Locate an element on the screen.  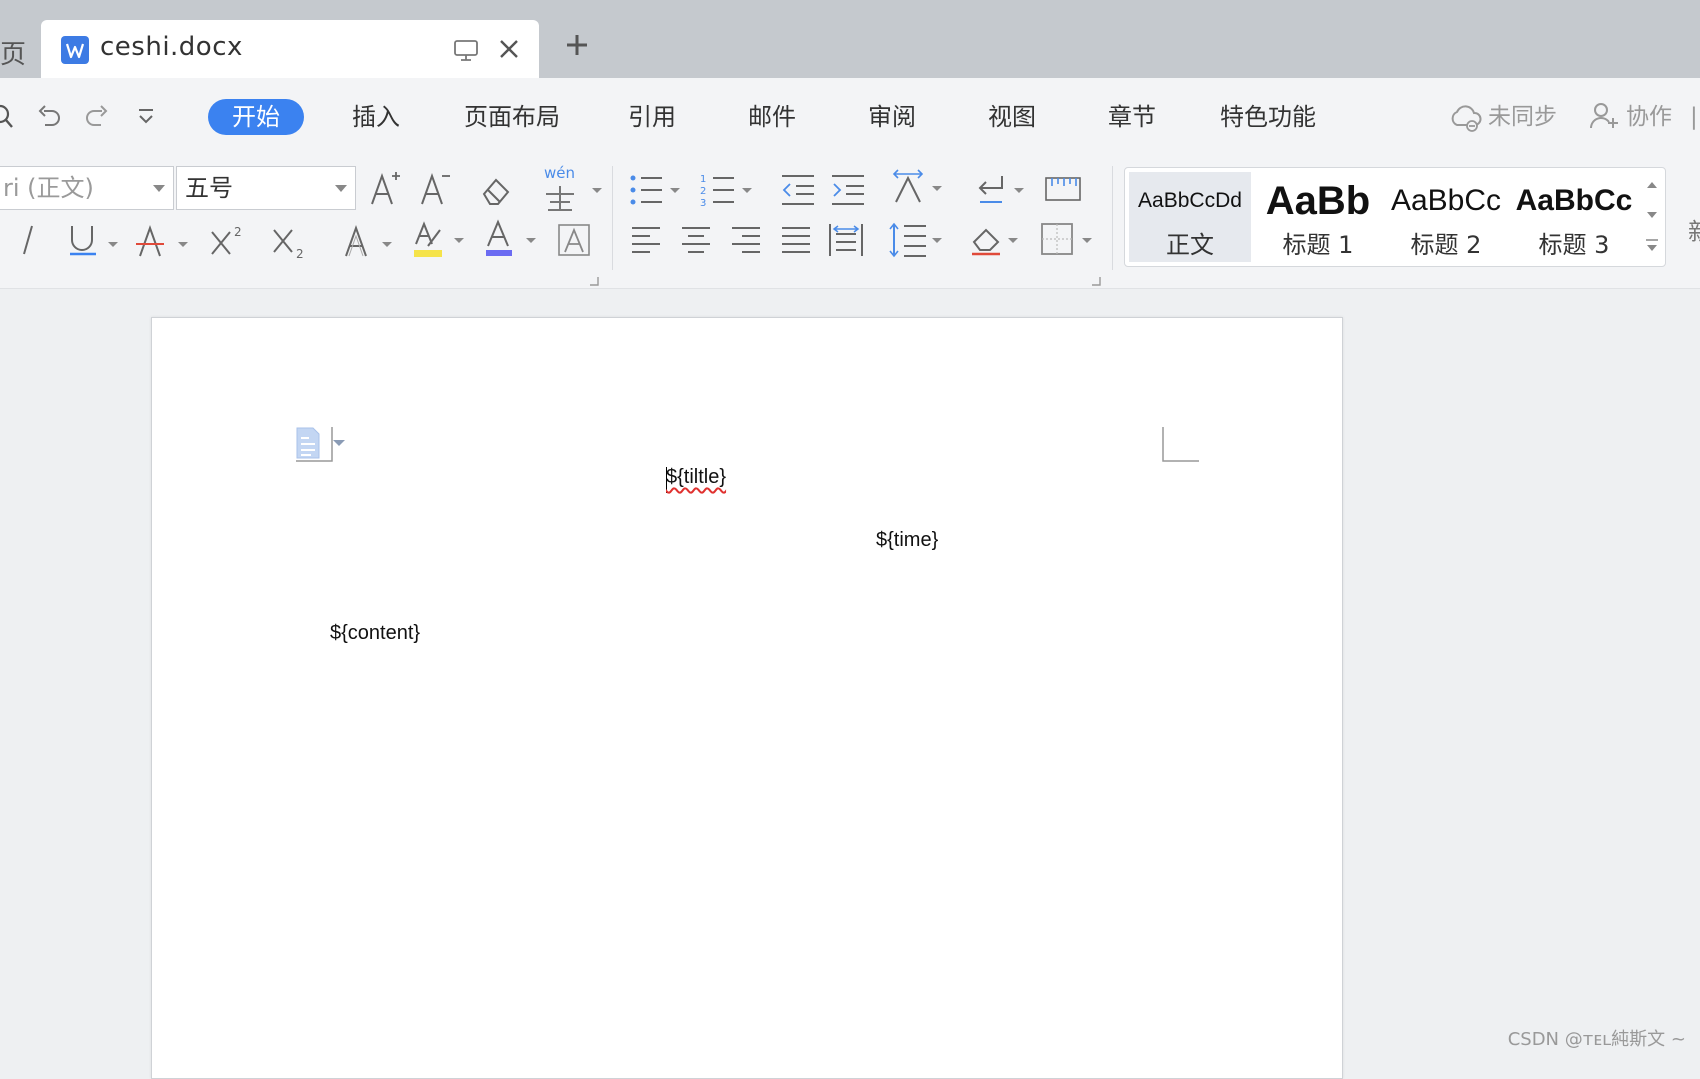
margin-mark-top-right is located at coordinates (1181, 449).